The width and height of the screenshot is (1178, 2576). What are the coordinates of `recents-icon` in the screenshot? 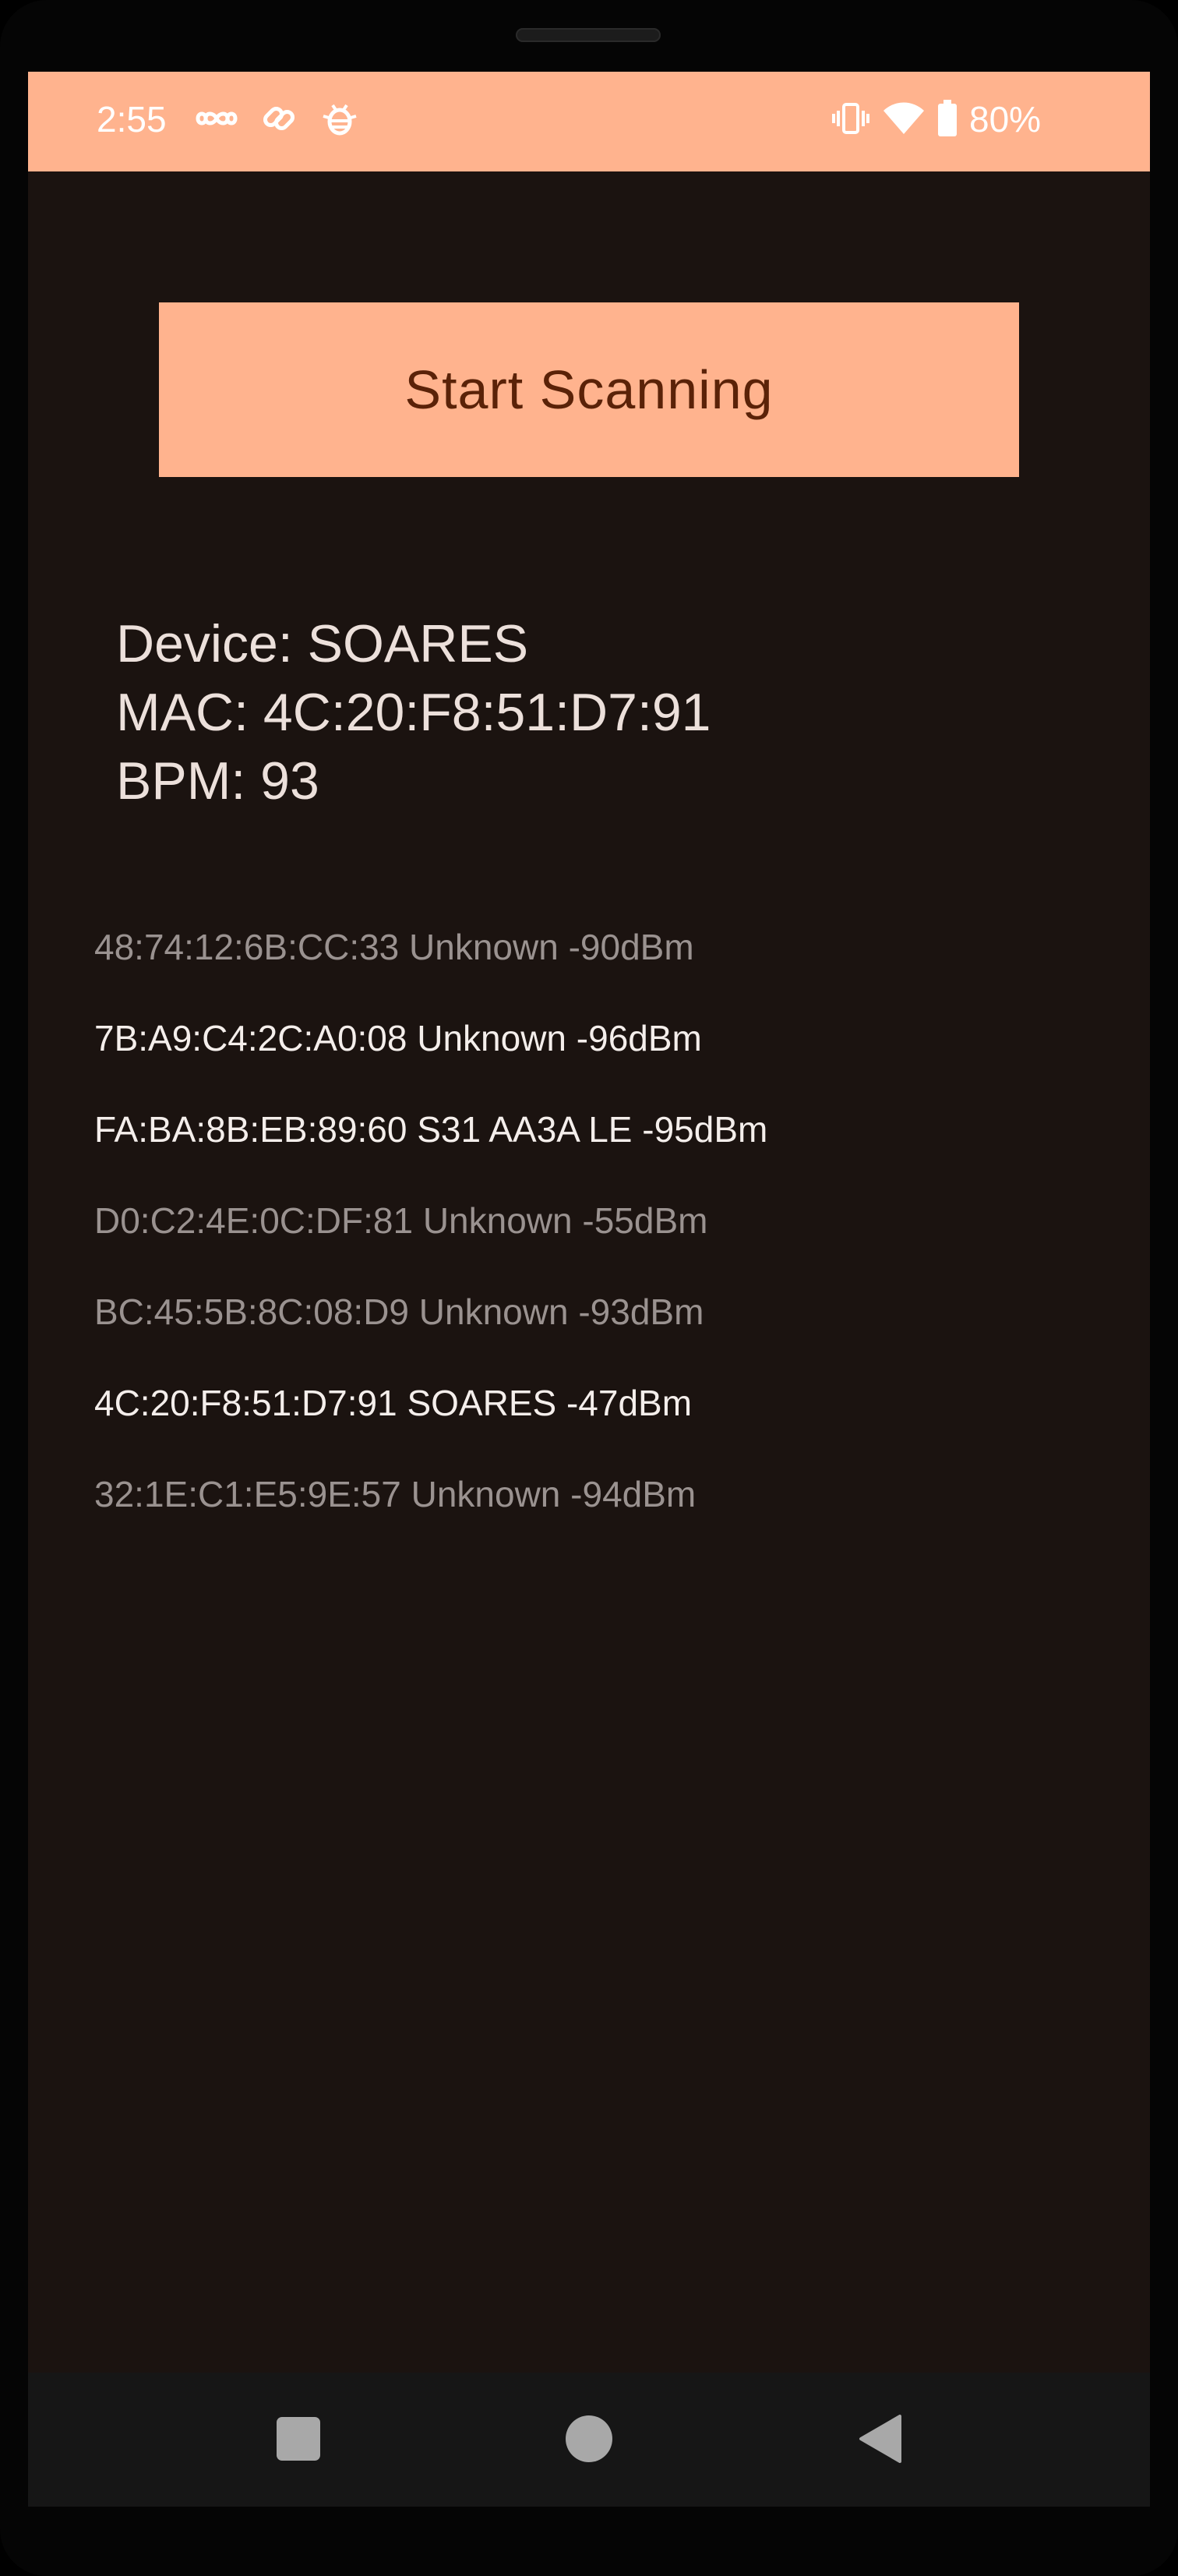 It's located at (298, 2439).